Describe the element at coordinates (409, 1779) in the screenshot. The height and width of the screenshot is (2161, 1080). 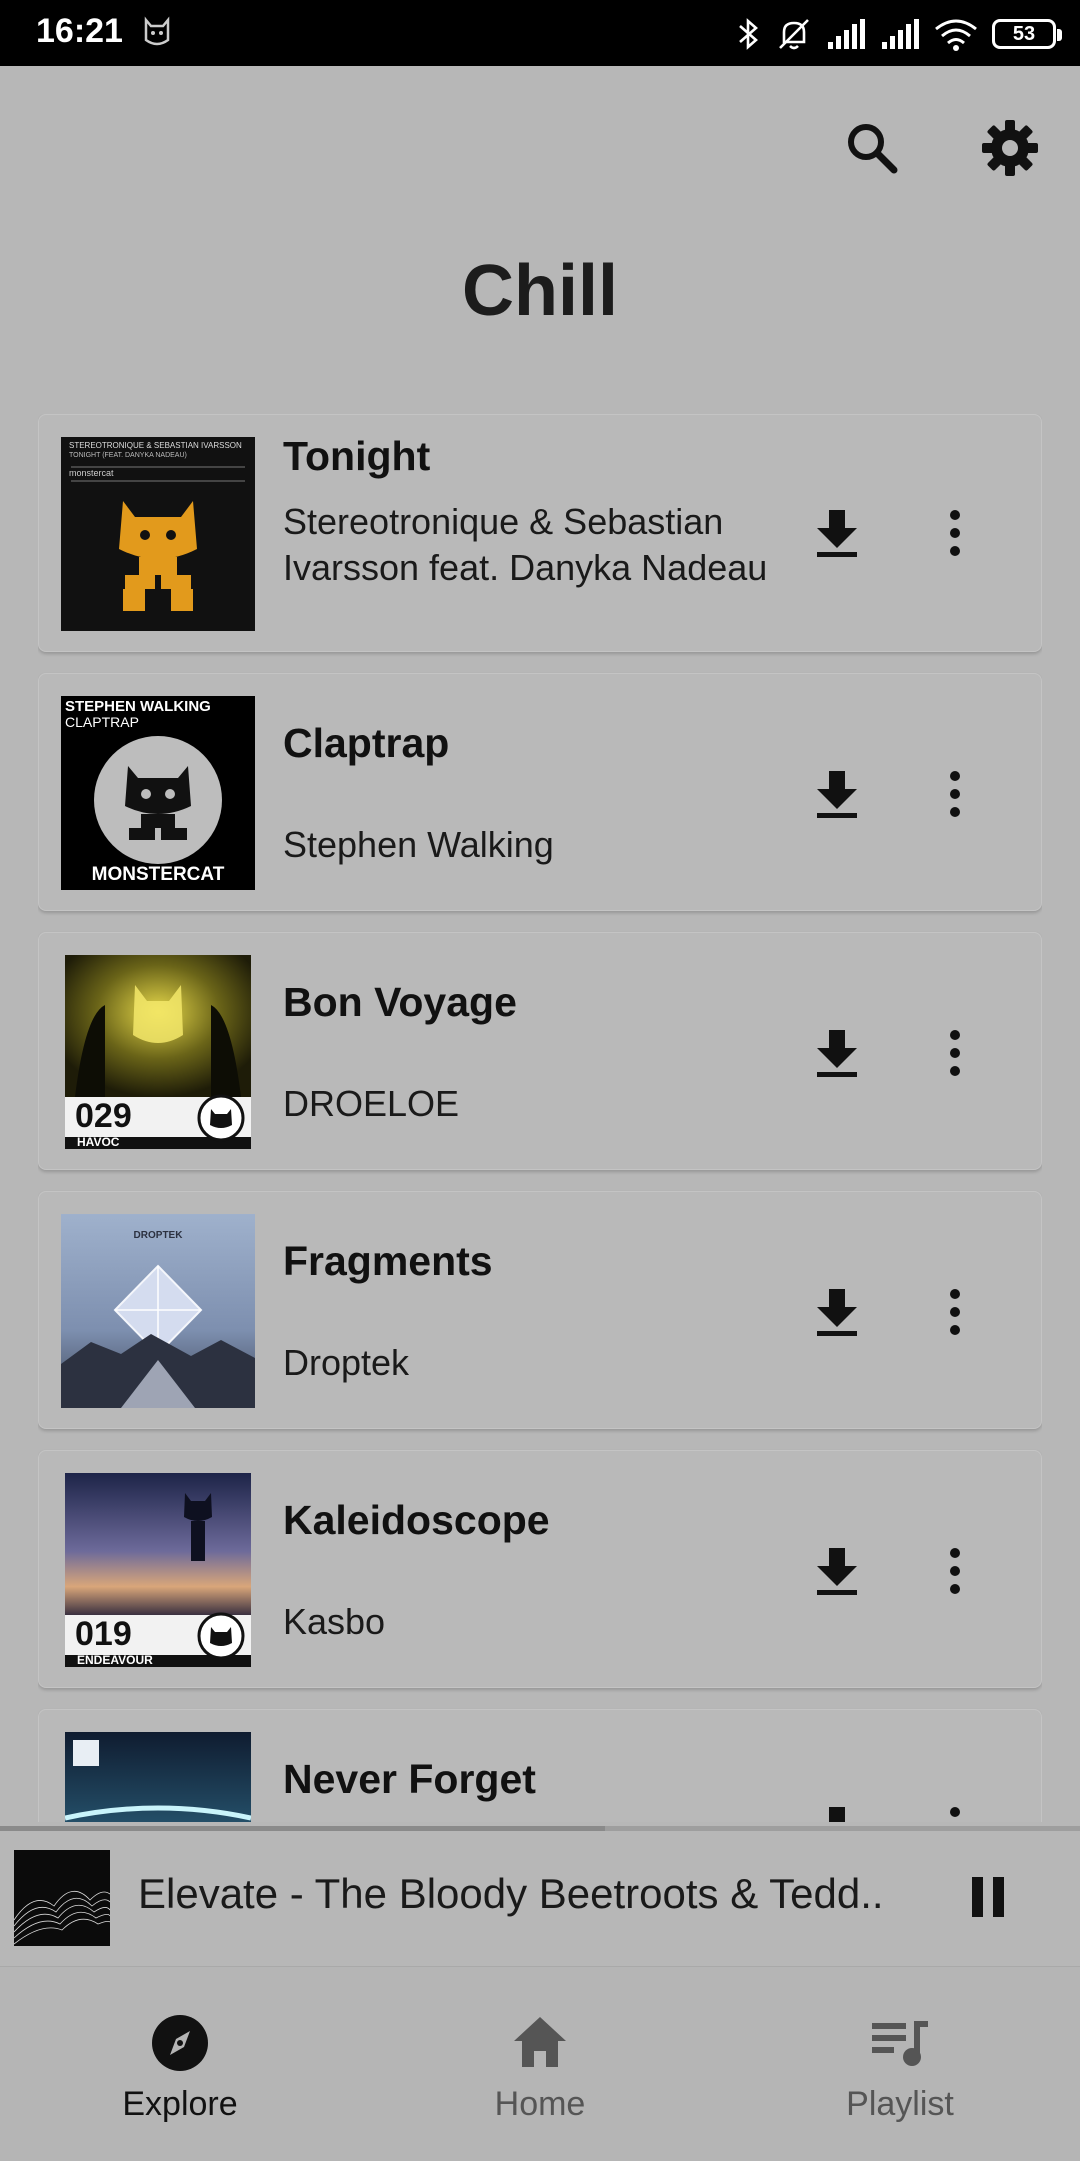
I see `song-title: Never Forget` at that location.